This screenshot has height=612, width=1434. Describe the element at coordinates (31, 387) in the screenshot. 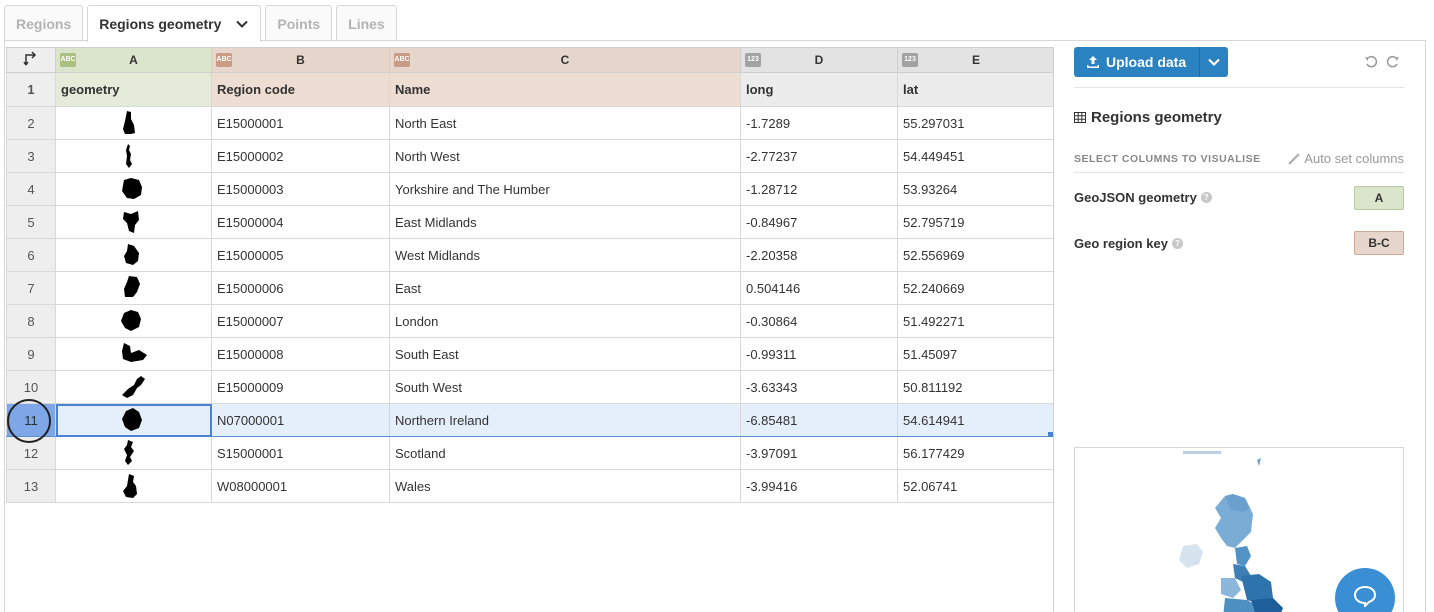

I see `row-number: 10` at that location.